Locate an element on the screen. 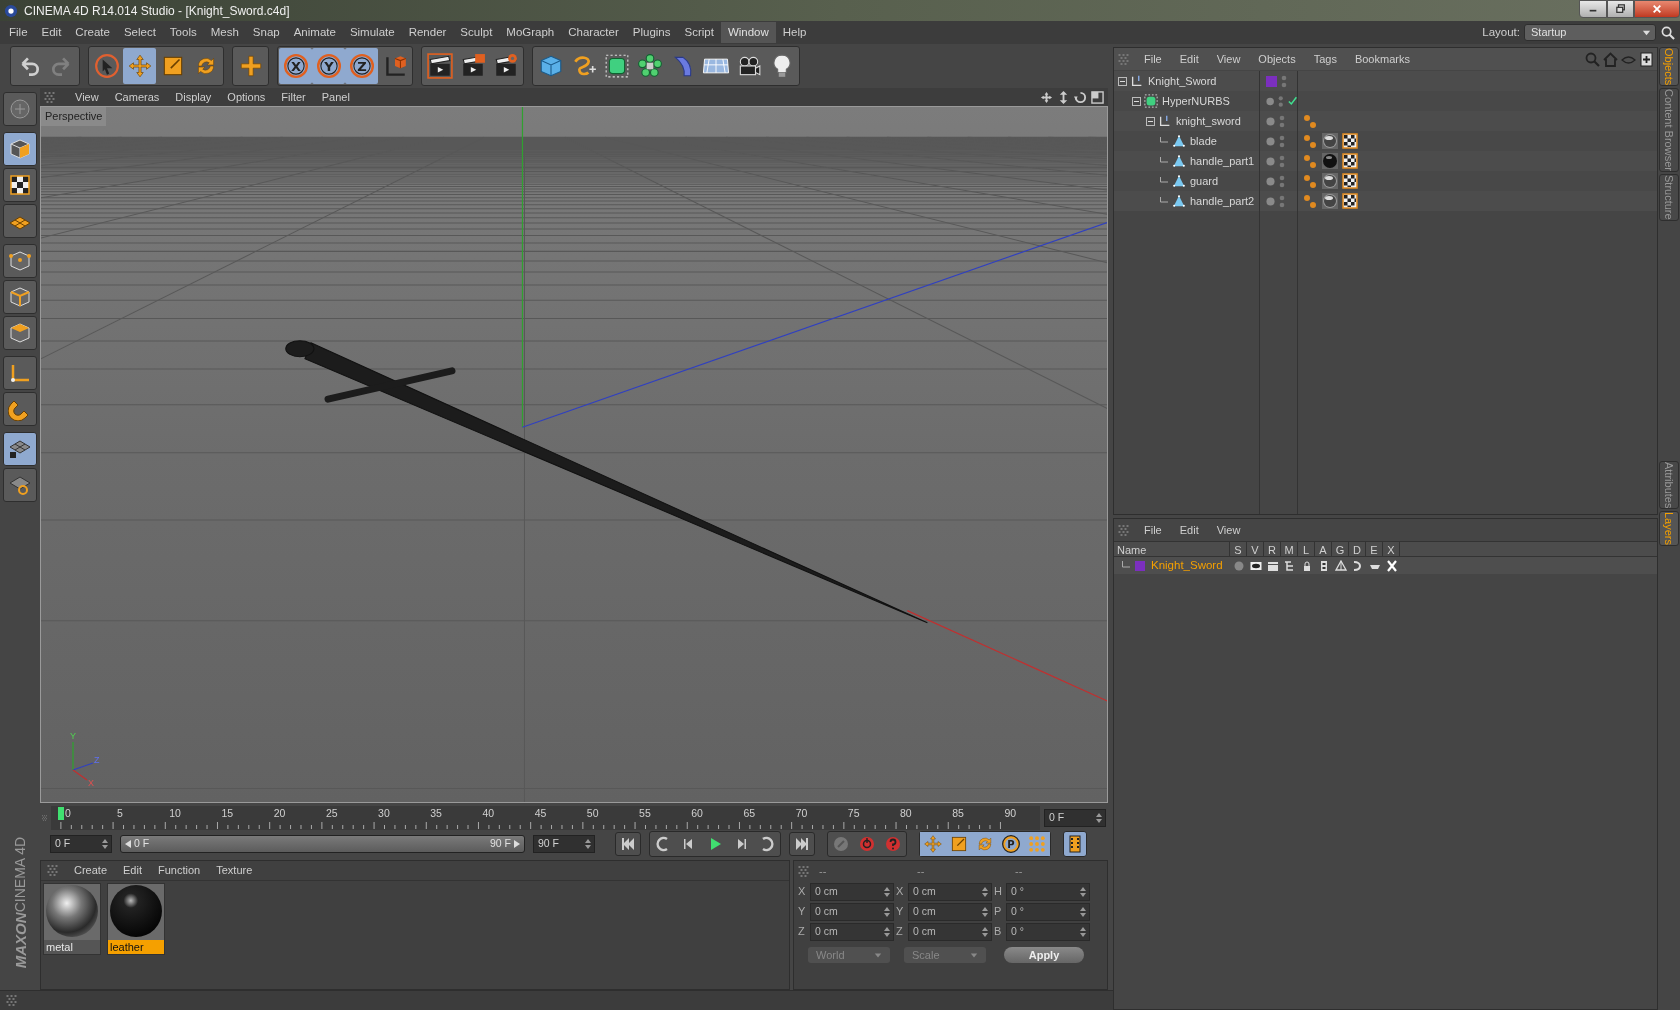 The width and height of the screenshot is (1680, 1010). column-header: L is located at coordinates (1306, 549).